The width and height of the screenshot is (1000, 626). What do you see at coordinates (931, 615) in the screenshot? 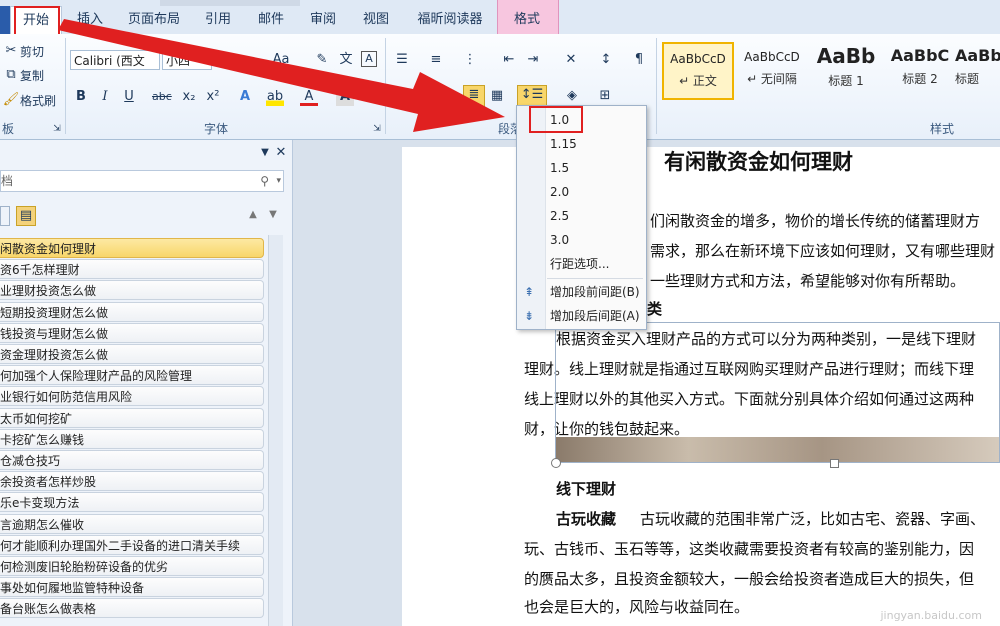
I see `watermark: jingyan.baidu.com` at bounding box center [931, 615].